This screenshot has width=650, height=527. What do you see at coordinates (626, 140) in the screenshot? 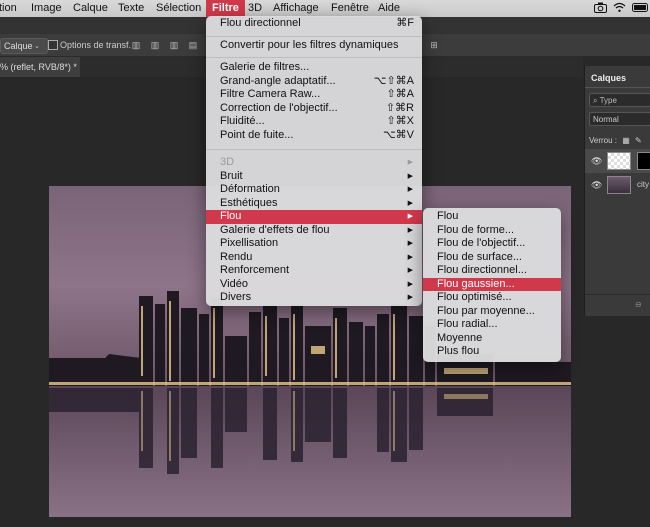
I see `lock-transparency-icon: ▦` at bounding box center [626, 140].